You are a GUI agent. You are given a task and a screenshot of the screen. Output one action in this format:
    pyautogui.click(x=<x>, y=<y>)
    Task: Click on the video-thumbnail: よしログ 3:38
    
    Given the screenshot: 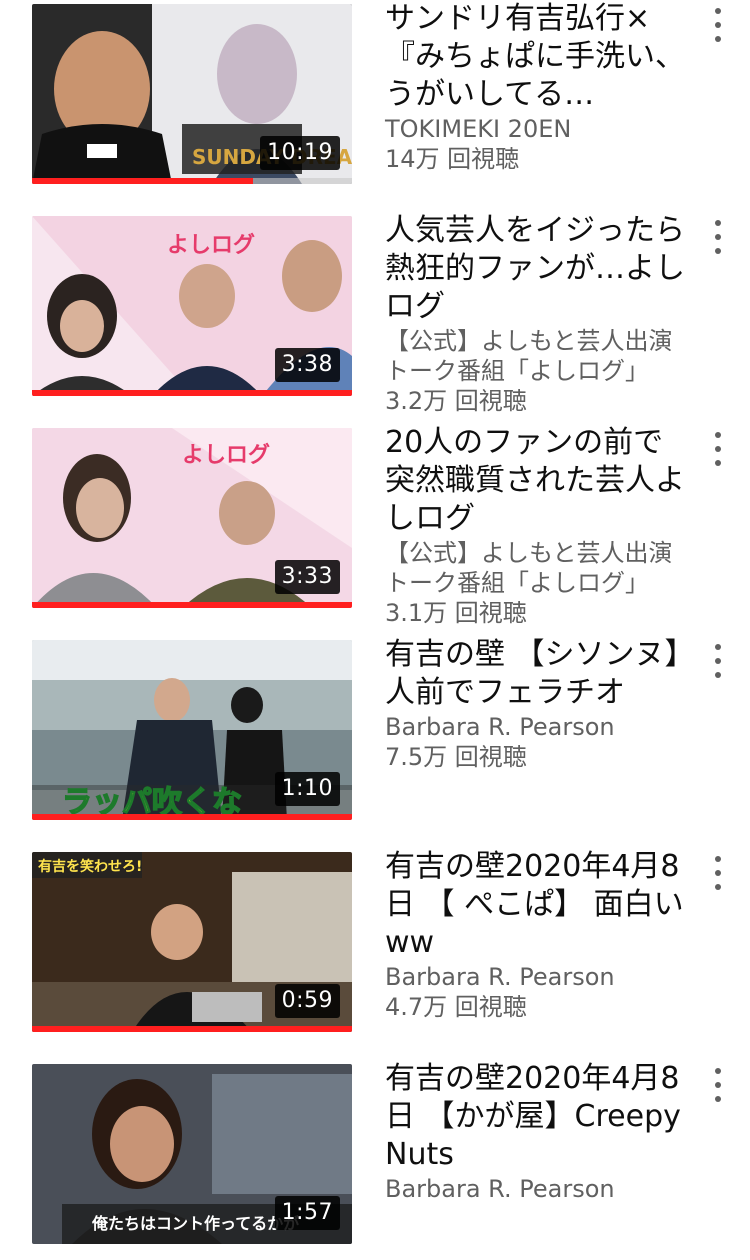 What is the action you would take?
    pyautogui.click(x=192, y=306)
    